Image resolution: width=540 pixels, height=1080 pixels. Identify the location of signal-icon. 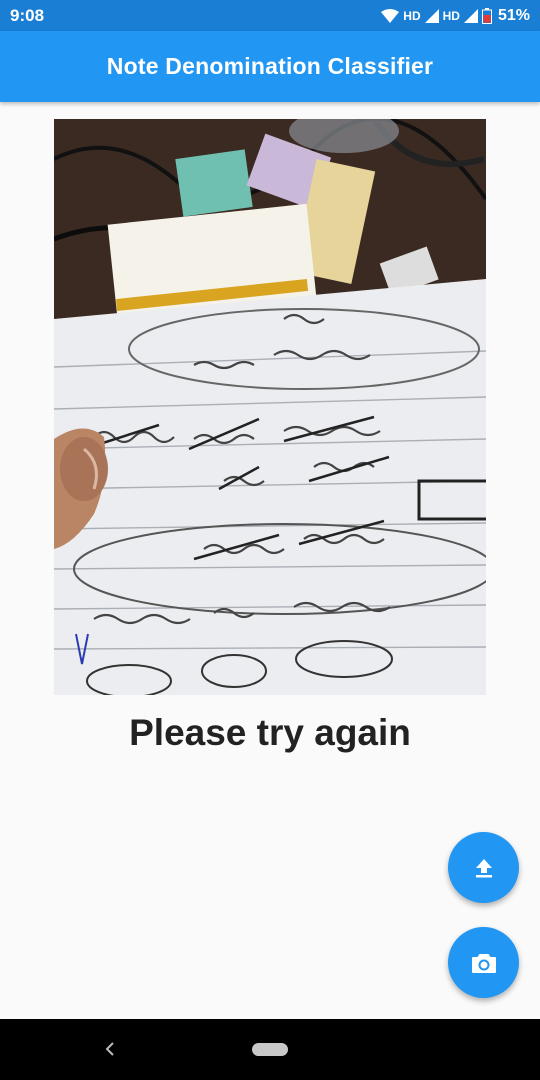
(431, 15).